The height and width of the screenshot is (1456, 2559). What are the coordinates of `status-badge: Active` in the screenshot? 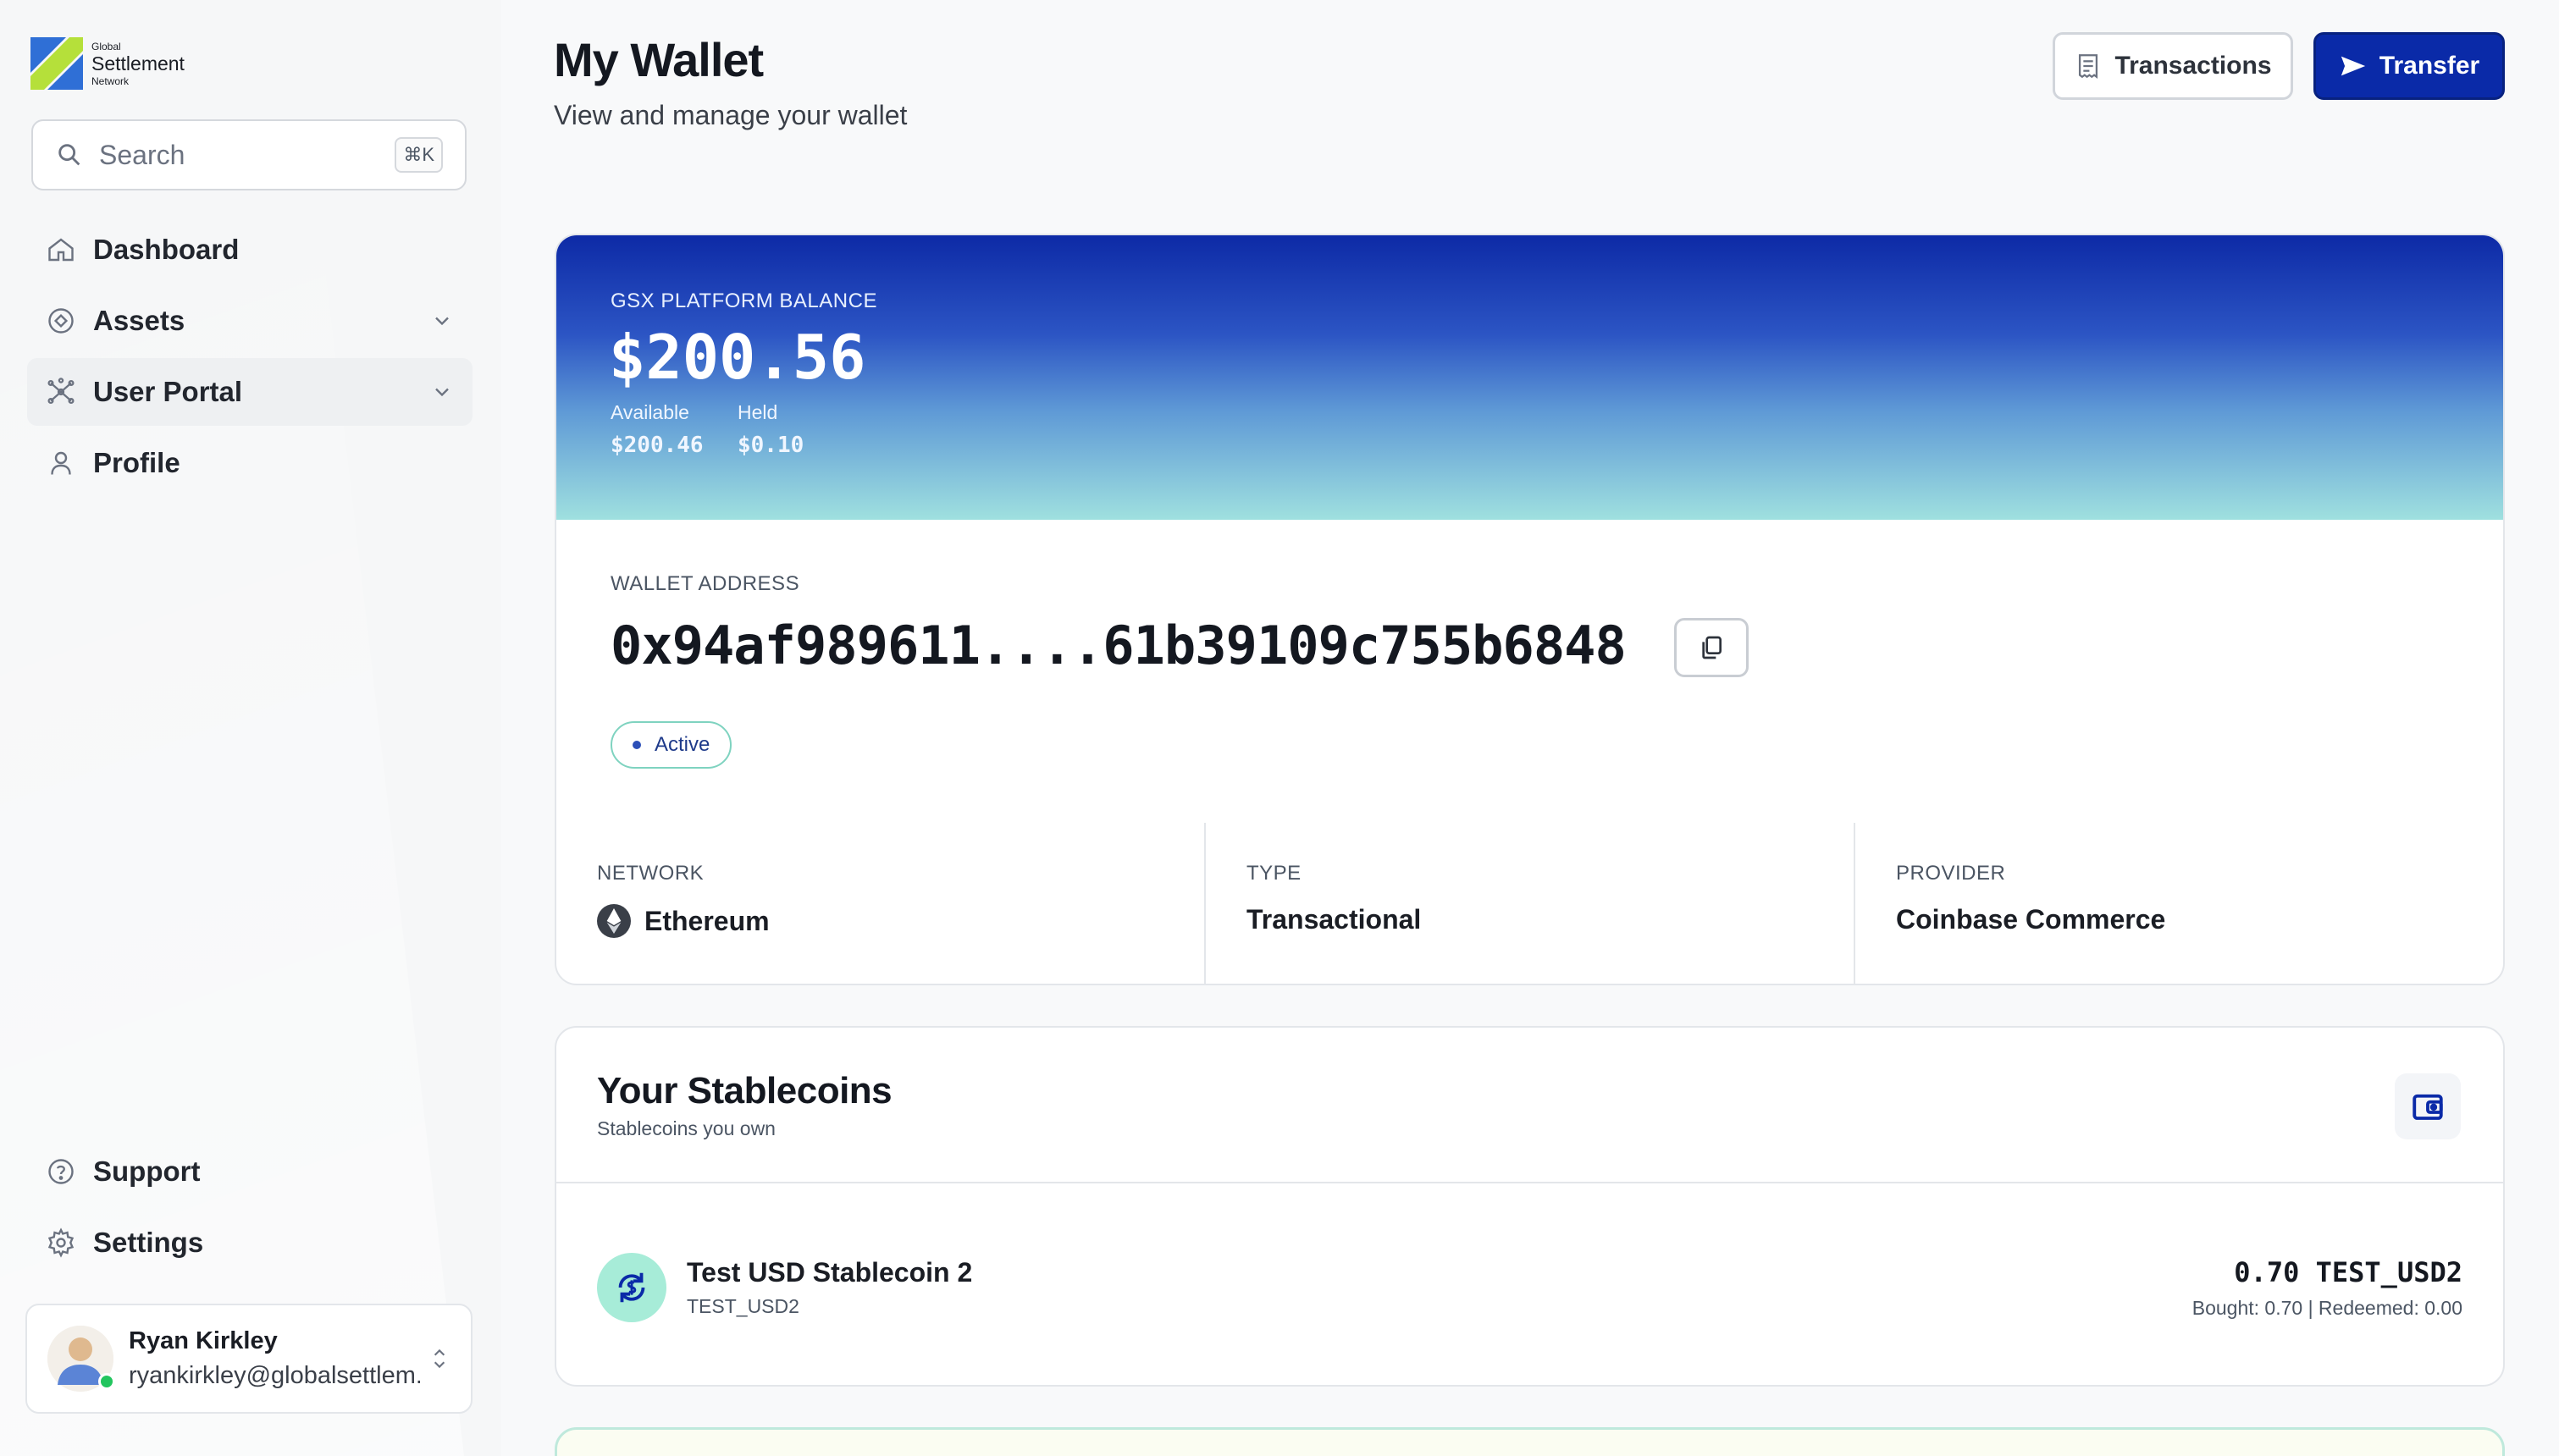 It's located at (671, 745).